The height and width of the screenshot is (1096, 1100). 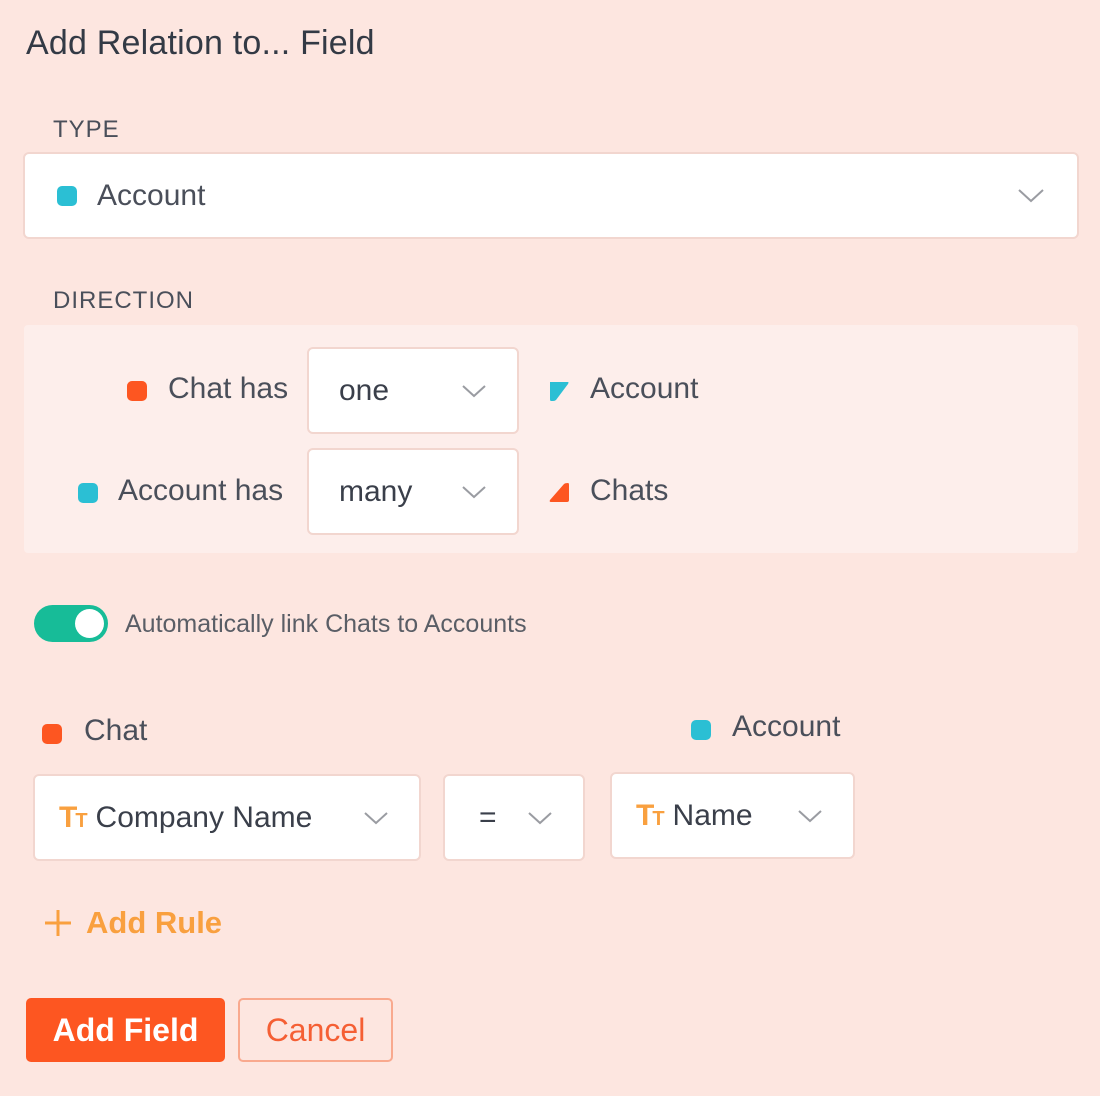 What do you see at coordinates (559, 492) in the screenshot?
I see `chats-relation-icon` at bounding box center [559, 492].